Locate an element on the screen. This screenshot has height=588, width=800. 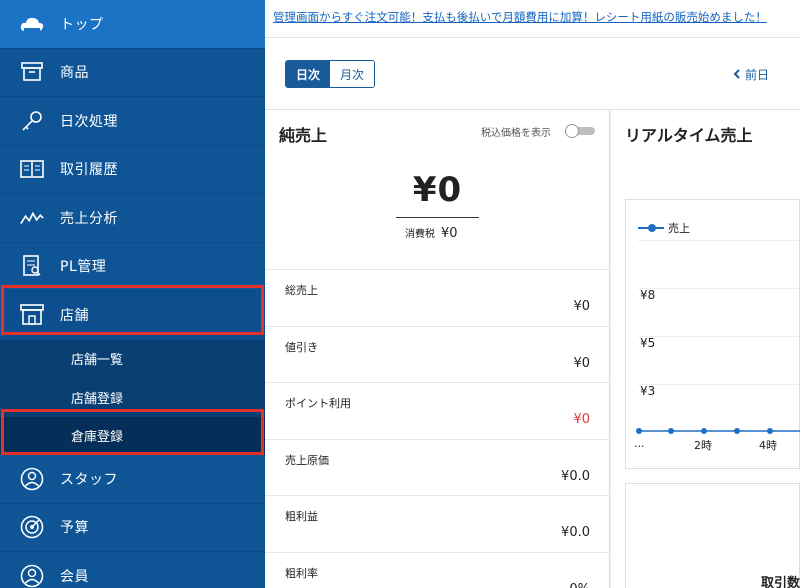
prev-day-label: 前日 is located at coordinates (757, 75).